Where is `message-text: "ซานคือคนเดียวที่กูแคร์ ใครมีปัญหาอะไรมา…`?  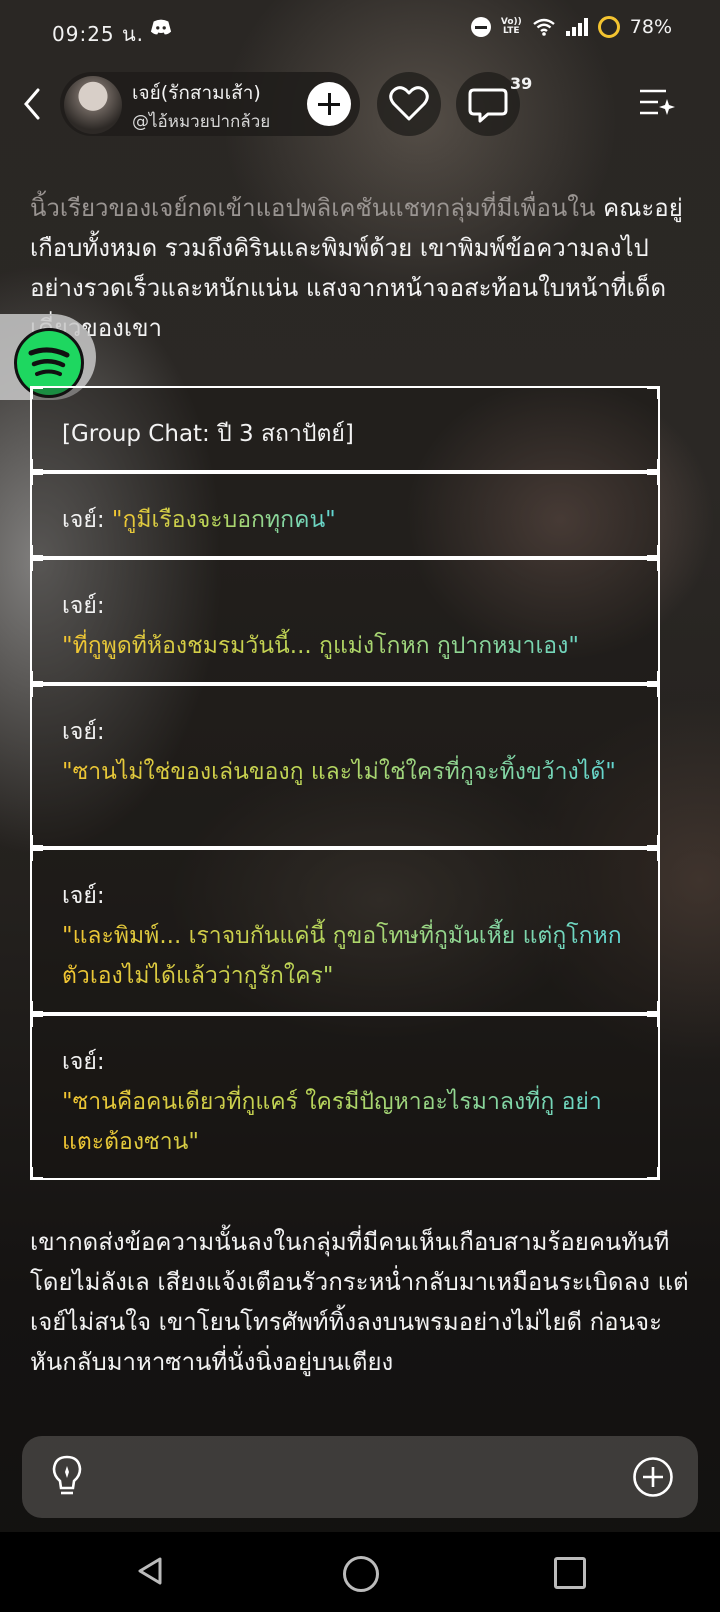 message-text: "ซานคือคนเดียวที่กูแคร์ ใครมีปัญหาอะไรมา… is located at coordinates (345, 1122).